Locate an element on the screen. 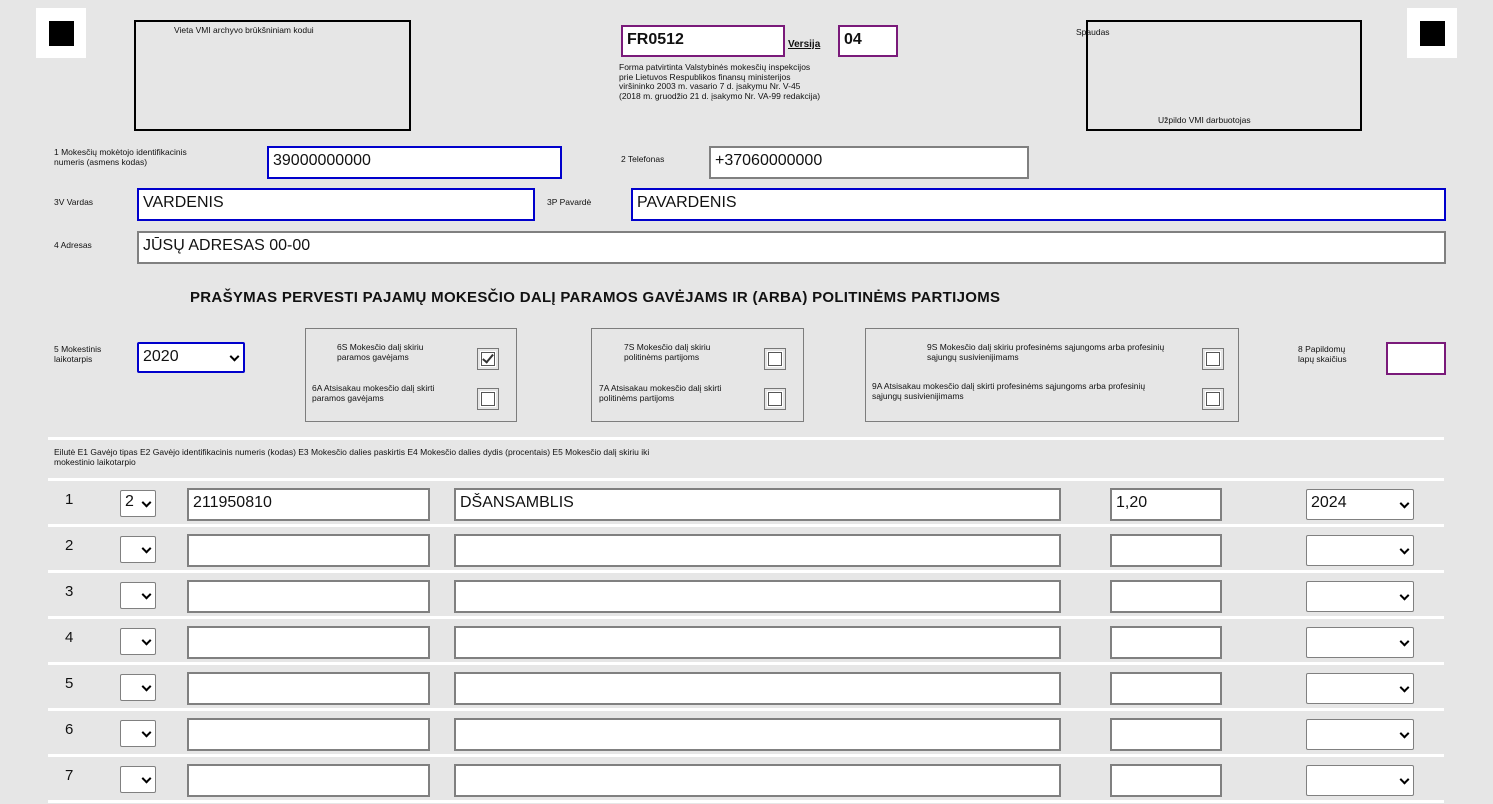 This screenshot has width=1493, height=804. period-label: 5 Mokestinis laikotarpis is located at coordinates (78, 354).